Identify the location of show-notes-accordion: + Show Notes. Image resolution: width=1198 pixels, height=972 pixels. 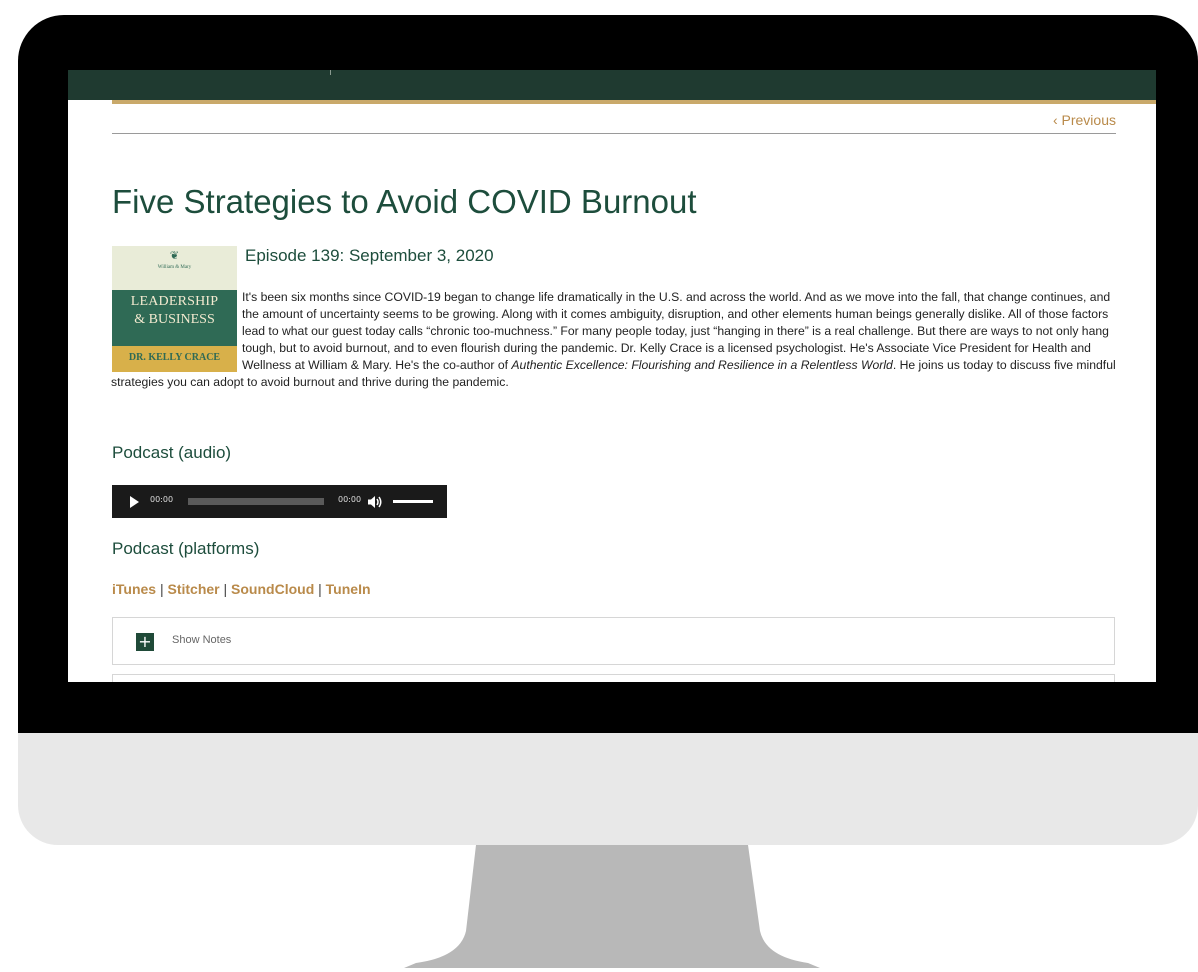
(613, 641).